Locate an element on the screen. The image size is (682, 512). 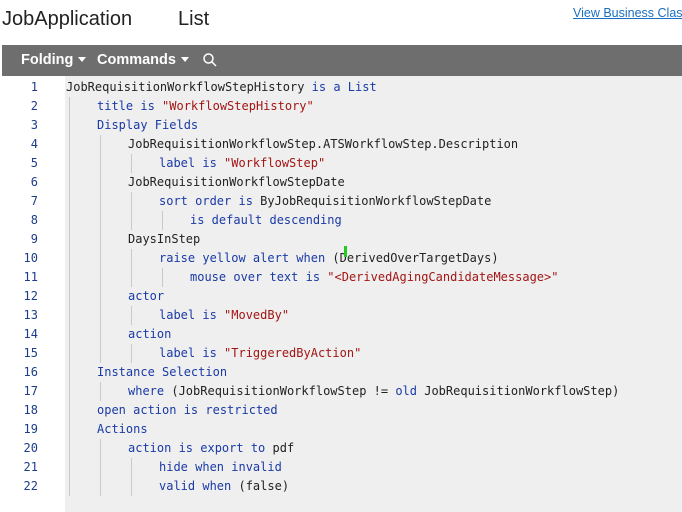
code-keyword: Display Fields is located at coordinates (148, 125).